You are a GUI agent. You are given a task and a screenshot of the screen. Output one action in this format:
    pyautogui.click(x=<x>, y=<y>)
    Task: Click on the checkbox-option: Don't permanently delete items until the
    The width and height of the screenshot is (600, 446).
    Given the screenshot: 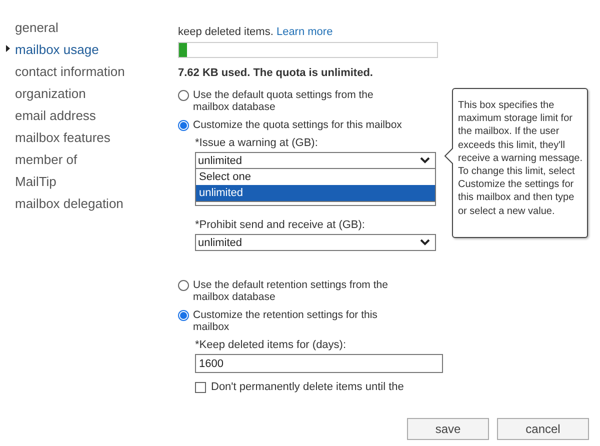 What is the action you would take?
    pyautogui.click(x=316, y=387)
    